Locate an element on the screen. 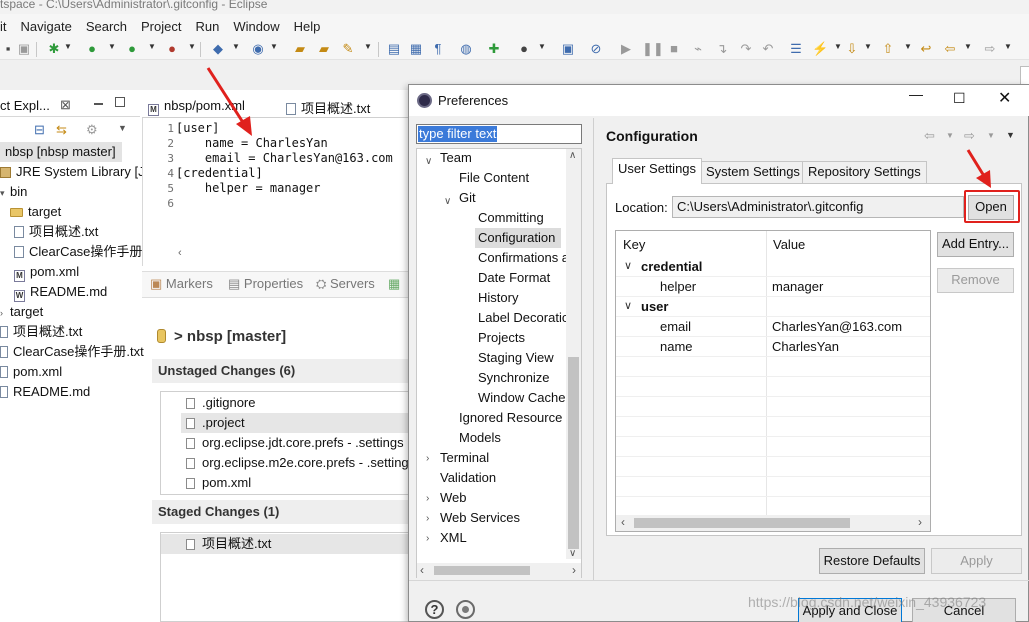  new-web-icon: ◉ is located at coordinates (258, 49).